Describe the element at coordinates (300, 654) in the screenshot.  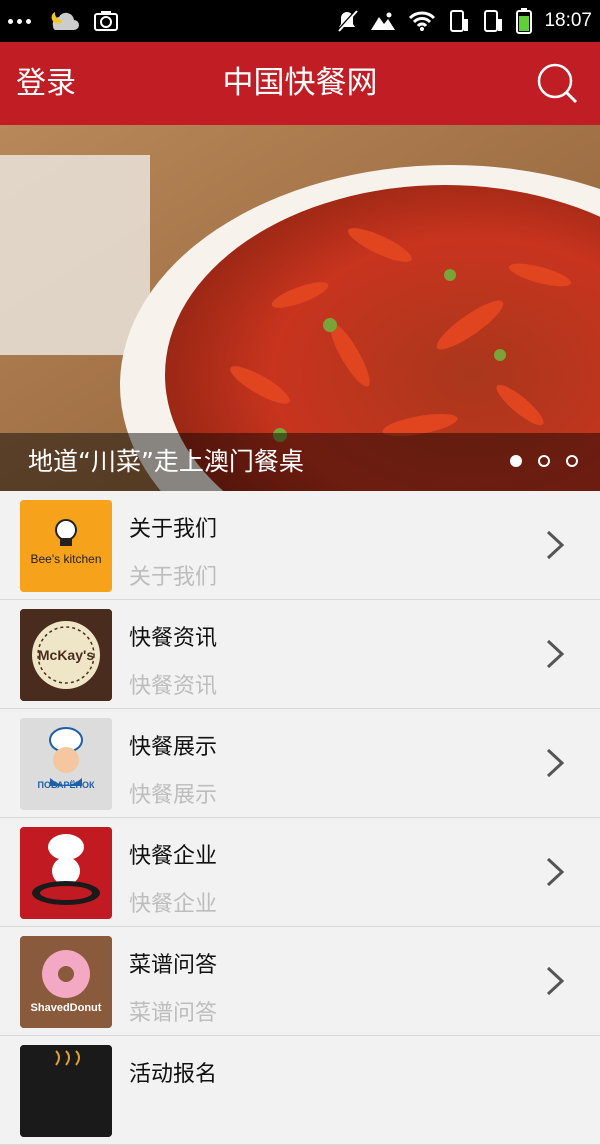
I see `list-item: McKay's 快餐资讯 快餐资讯` at that location.